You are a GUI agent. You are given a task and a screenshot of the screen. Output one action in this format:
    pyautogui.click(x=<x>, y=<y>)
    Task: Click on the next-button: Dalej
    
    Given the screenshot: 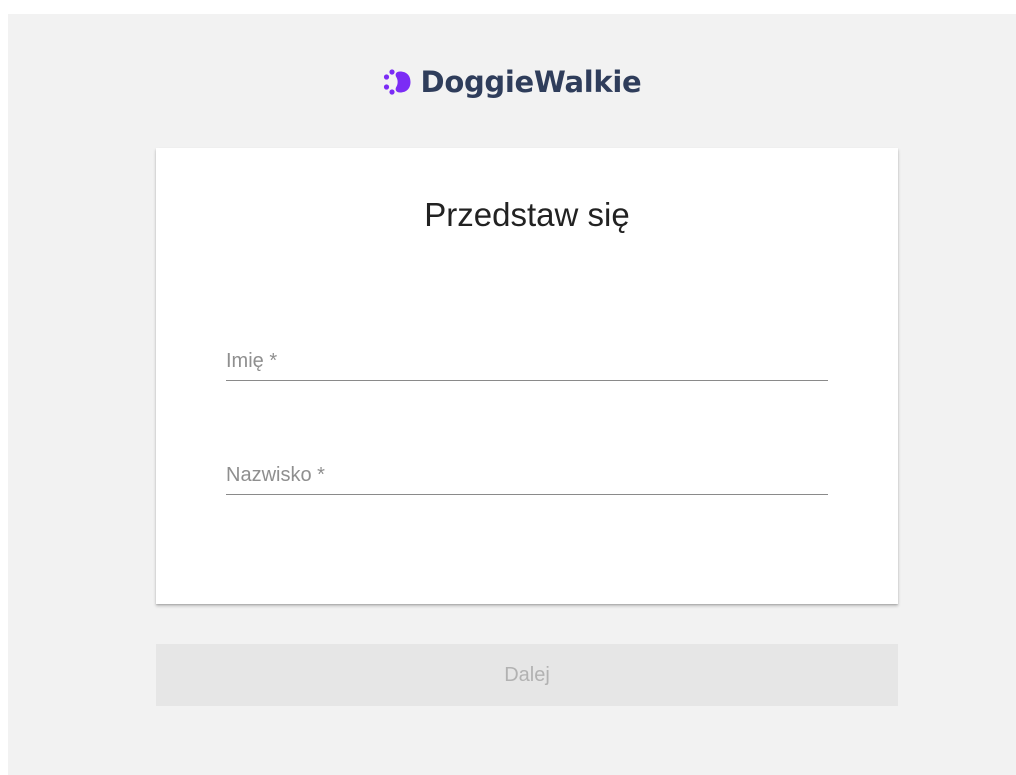 What is the action you would take?
    pyautogui.click(x=527, y=675)
    